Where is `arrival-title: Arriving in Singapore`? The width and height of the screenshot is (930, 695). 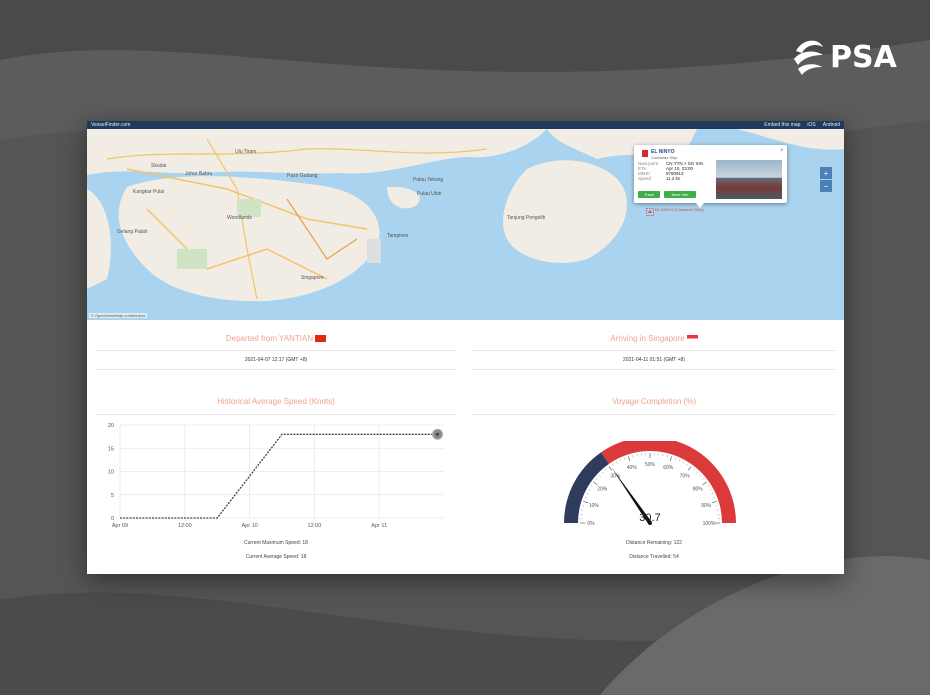 arrival-title: Arriving in Singapore is located at coordinates (654, 339).